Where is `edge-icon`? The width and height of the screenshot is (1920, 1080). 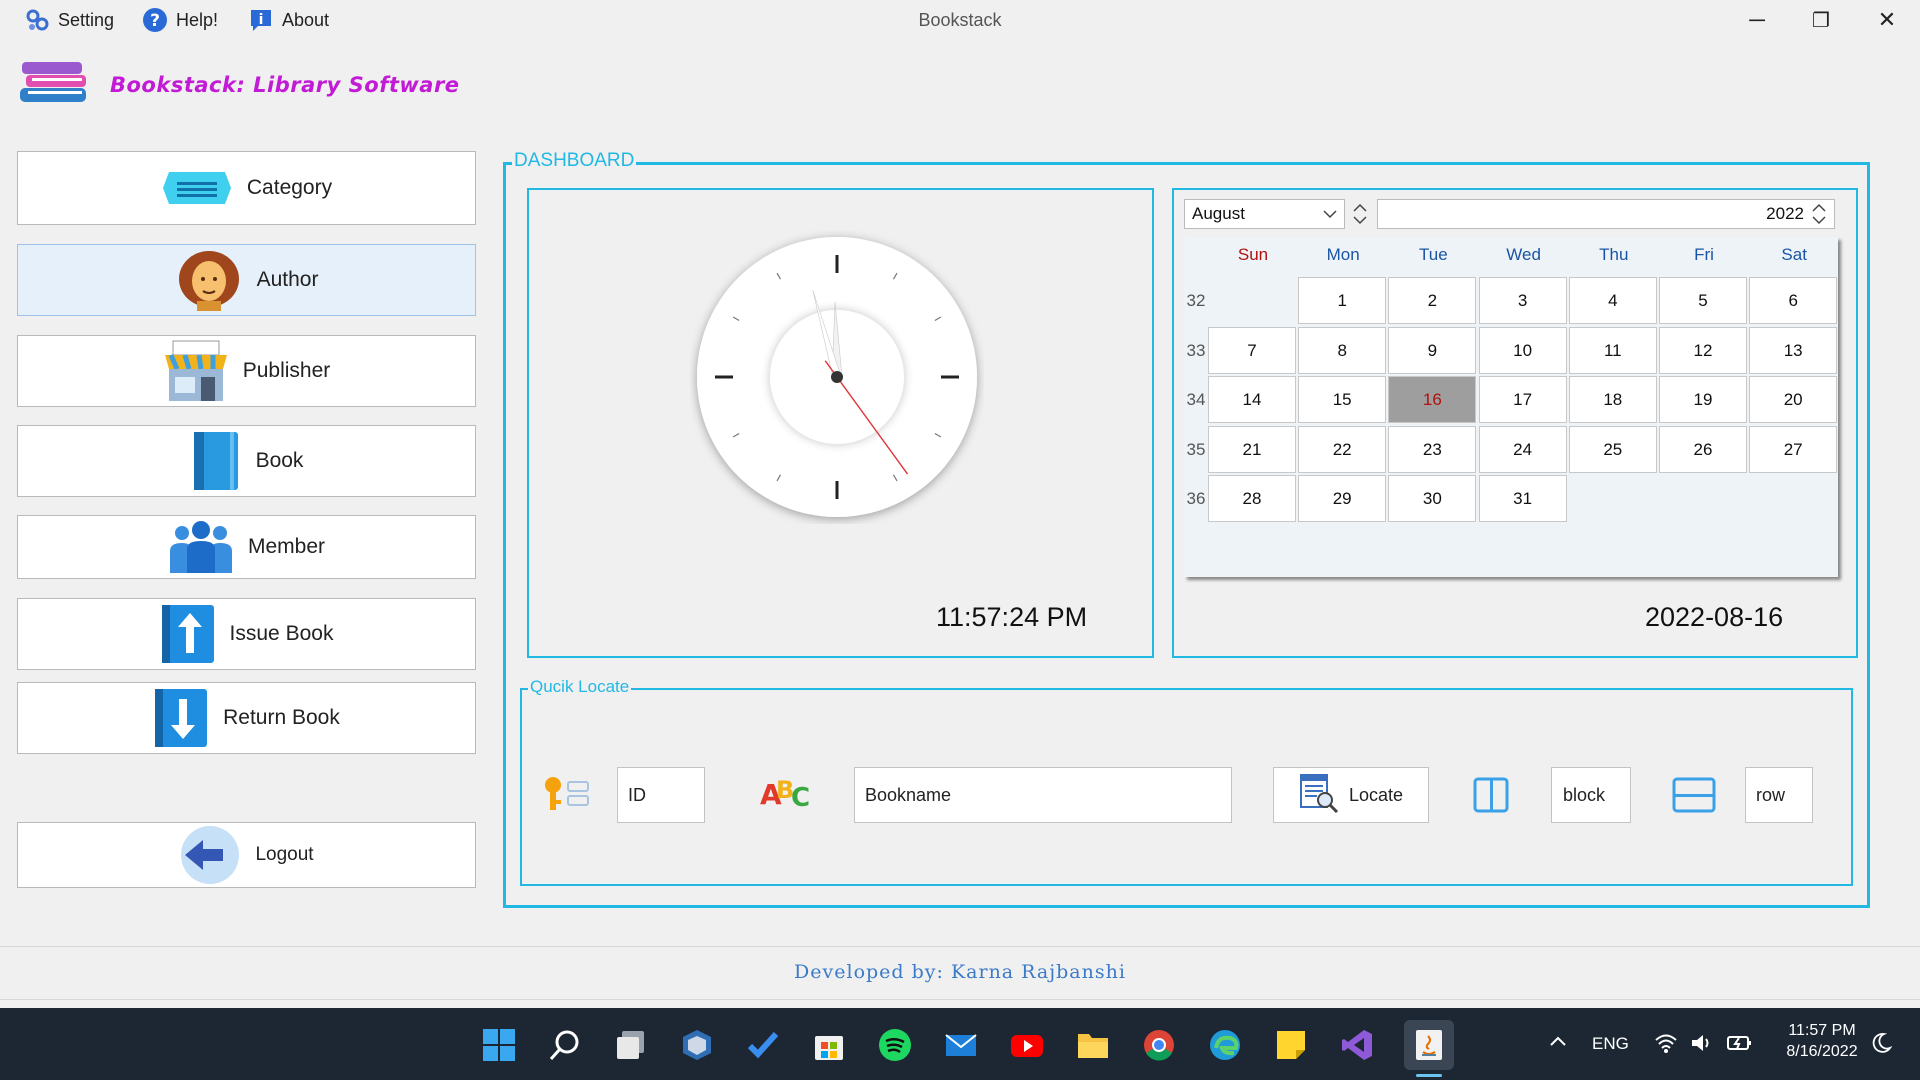
edge-icon is located at coordinates (1225, 1045).